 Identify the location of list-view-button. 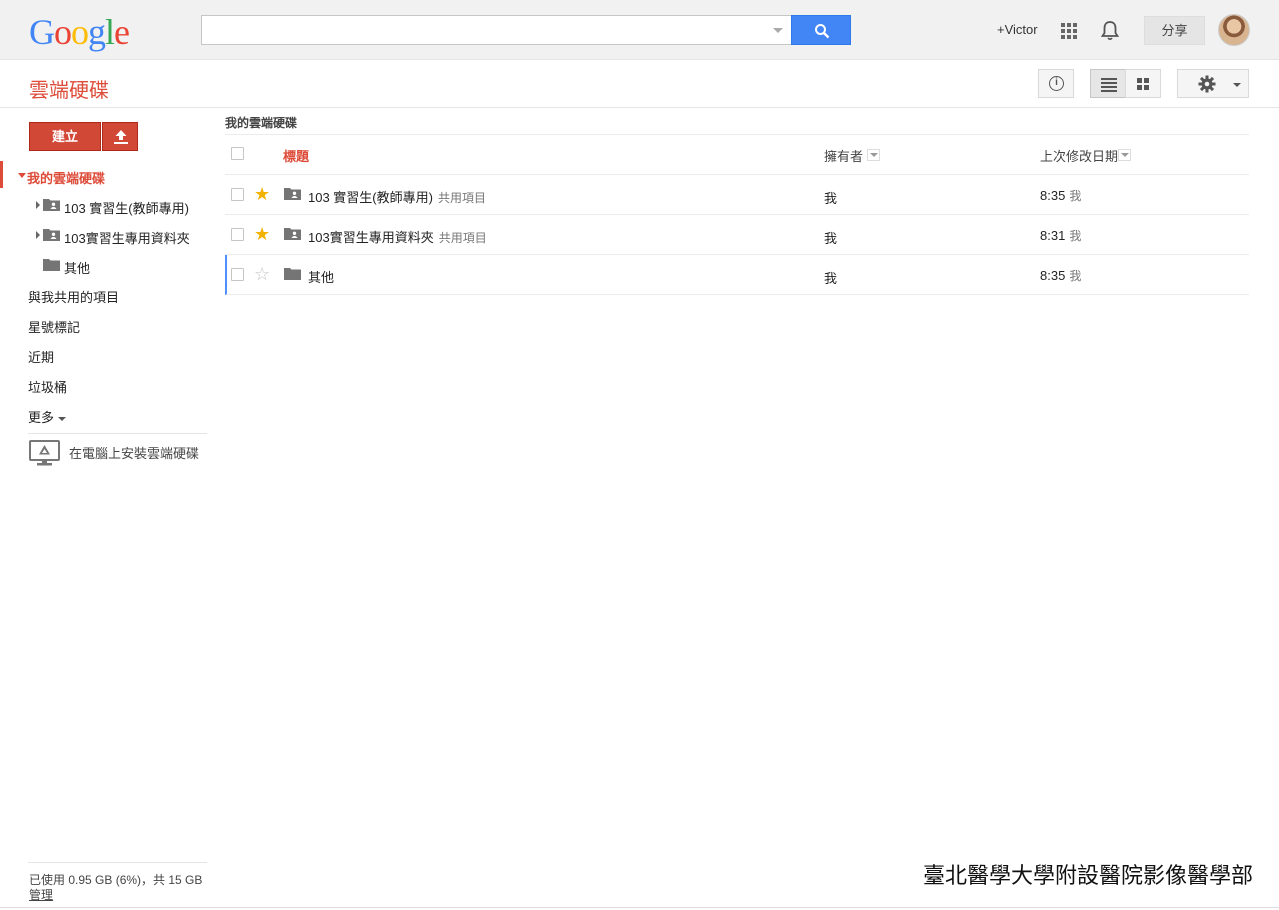
(1108, 83).